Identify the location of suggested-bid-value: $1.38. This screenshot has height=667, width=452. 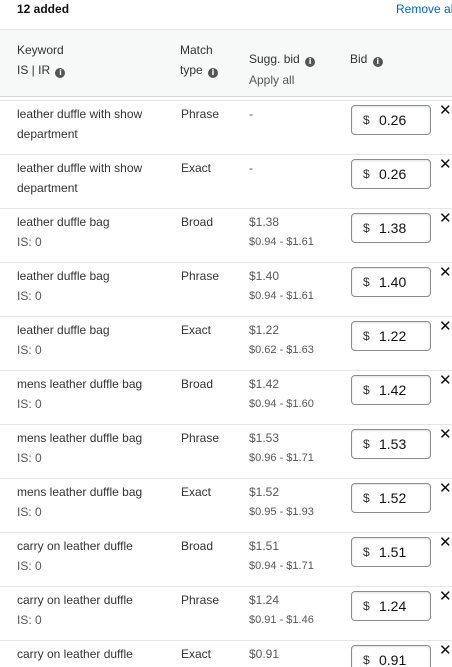
(264, 222).